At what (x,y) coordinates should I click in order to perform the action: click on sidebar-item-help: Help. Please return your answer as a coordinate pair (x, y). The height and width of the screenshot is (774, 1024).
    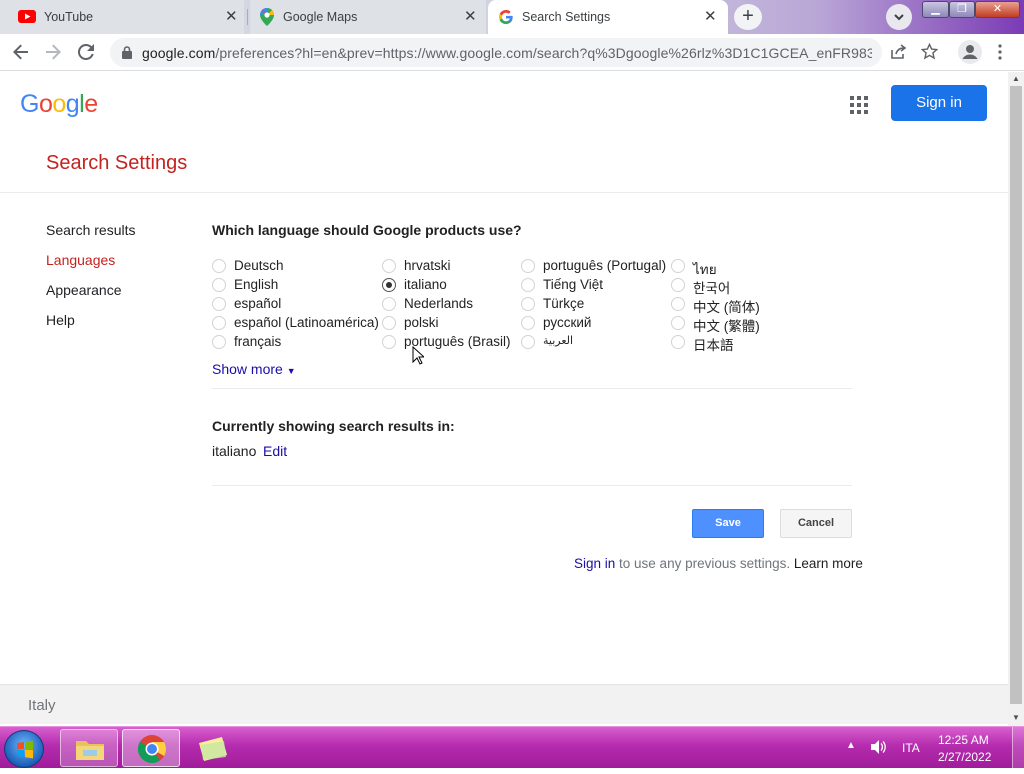
    Looking at the image, I should click on (60, 320).